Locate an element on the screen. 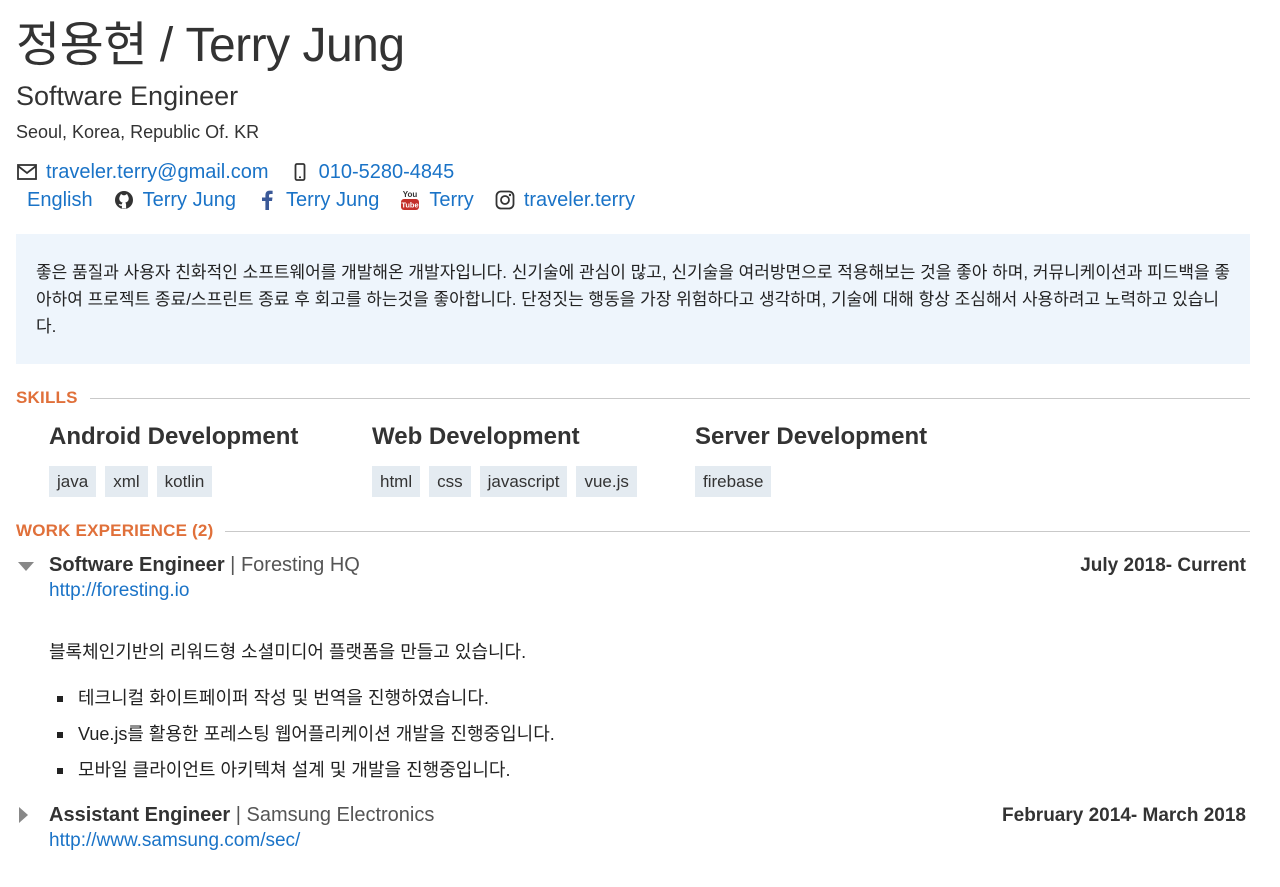 Image resolution: width=1280 pixels, height=887 pixels. contact-facebook: Terry Jung is located at coordinates (317, 200).